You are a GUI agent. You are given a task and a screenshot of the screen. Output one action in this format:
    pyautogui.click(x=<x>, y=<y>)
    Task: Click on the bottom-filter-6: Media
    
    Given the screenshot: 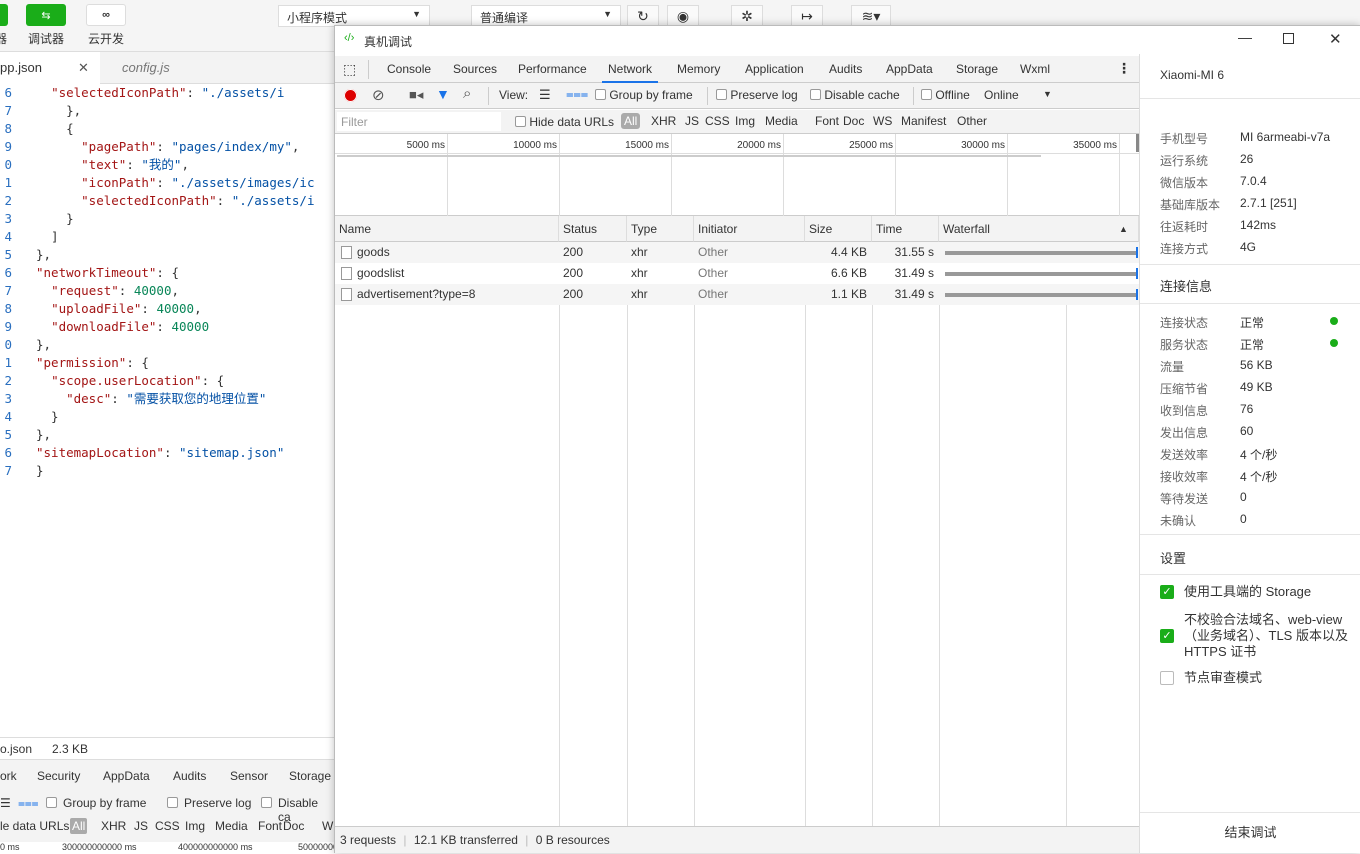 What is the action you would take?
    pyautogui.click(x=231, y=826)
    